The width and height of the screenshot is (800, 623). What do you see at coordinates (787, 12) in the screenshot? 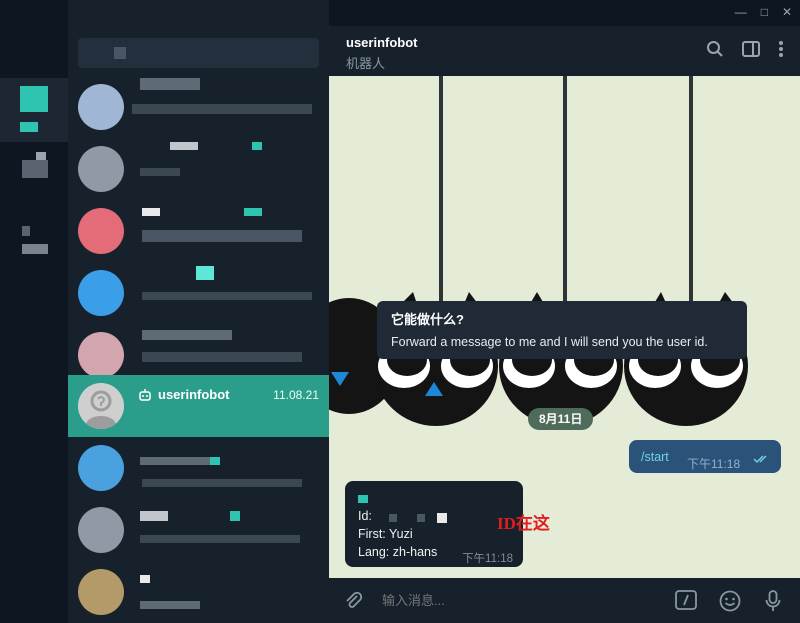
I see `close-button: ✕` at bounding box center [787, 12].